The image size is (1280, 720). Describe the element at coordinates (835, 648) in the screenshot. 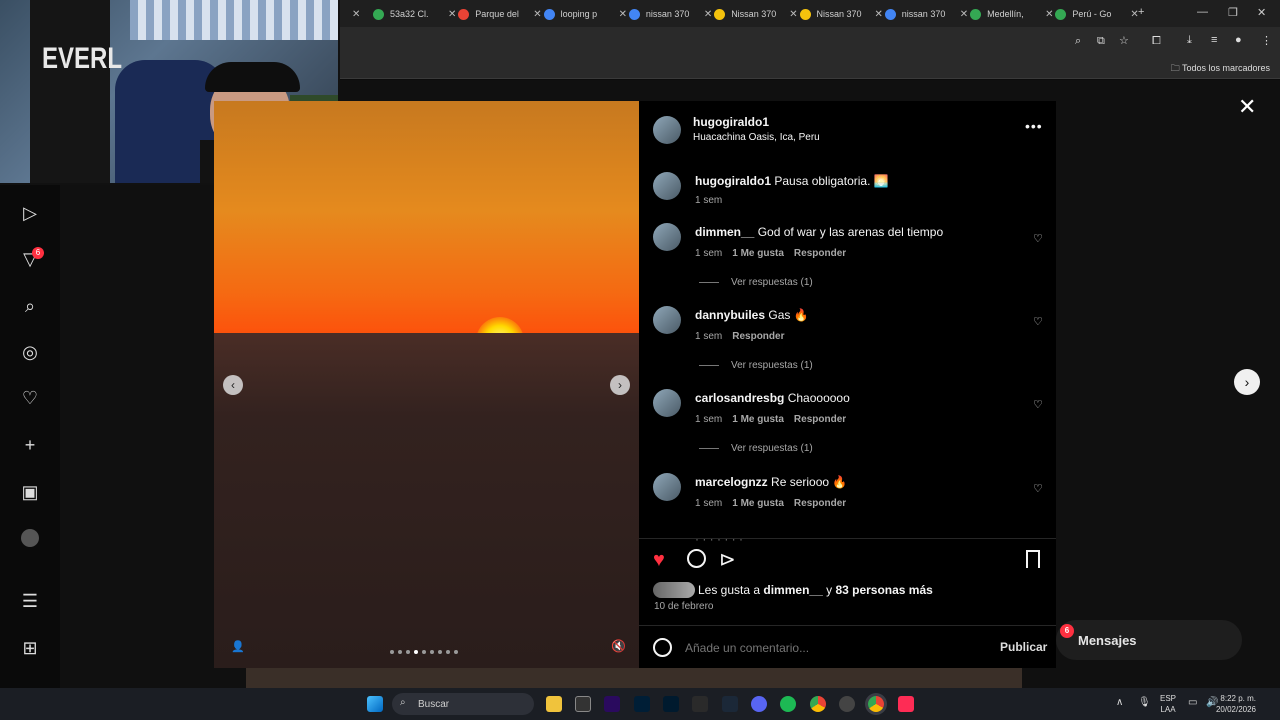

I see `comment-input` at that location.